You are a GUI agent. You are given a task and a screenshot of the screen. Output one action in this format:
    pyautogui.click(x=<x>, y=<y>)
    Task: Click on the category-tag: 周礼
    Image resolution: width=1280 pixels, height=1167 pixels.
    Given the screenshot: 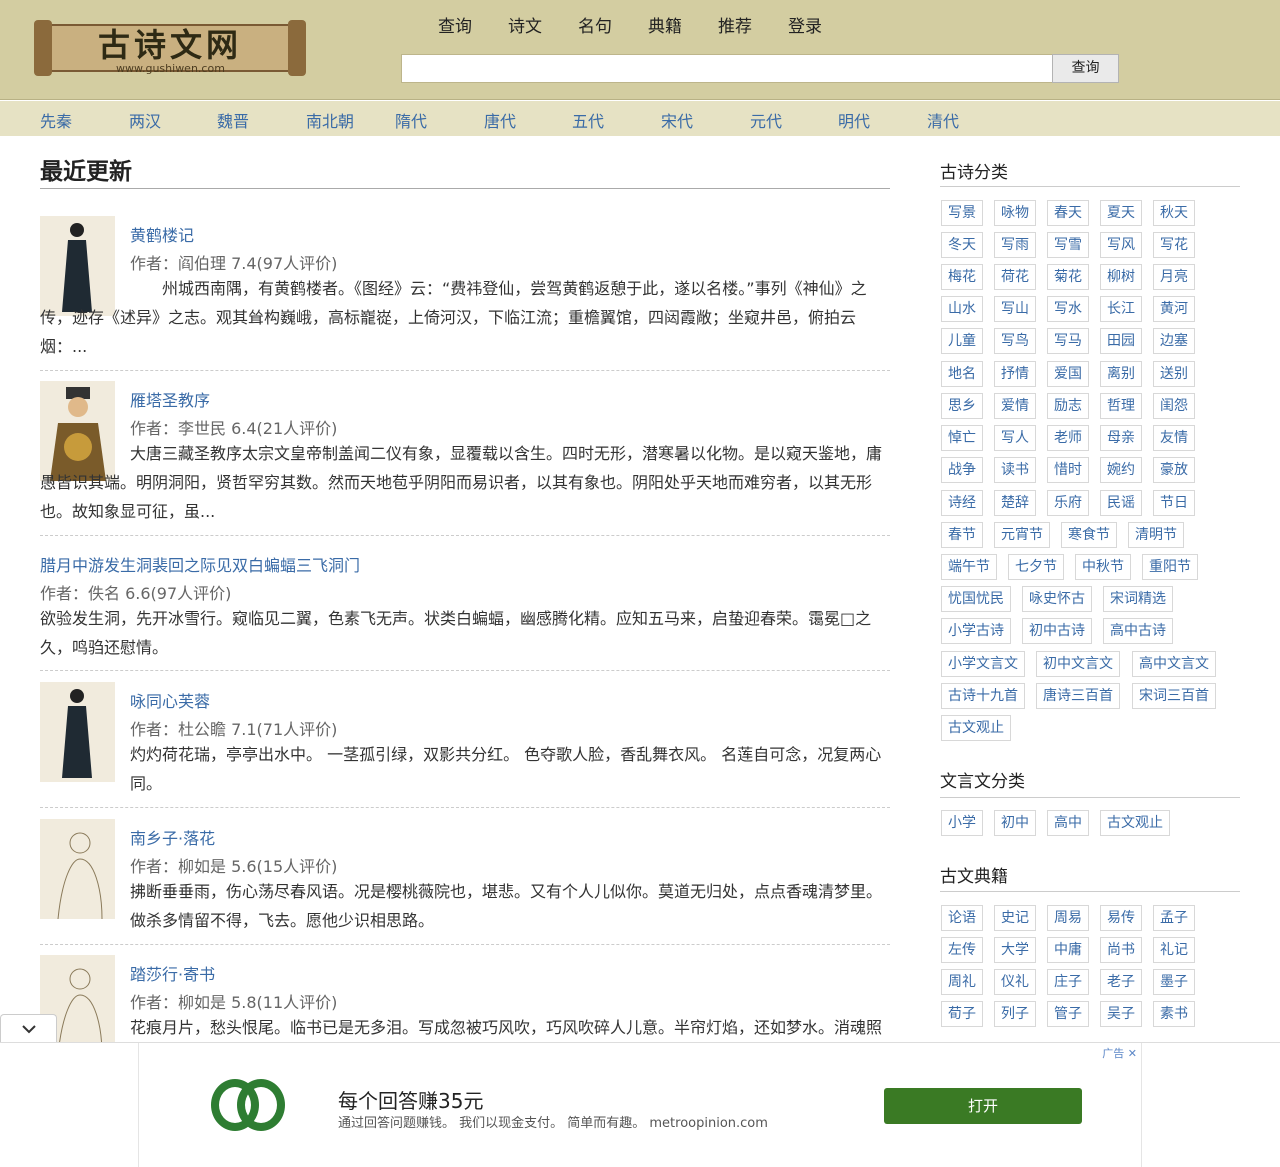 What is the action you would take?
    pyautogui.click(x=962, y=982)
    